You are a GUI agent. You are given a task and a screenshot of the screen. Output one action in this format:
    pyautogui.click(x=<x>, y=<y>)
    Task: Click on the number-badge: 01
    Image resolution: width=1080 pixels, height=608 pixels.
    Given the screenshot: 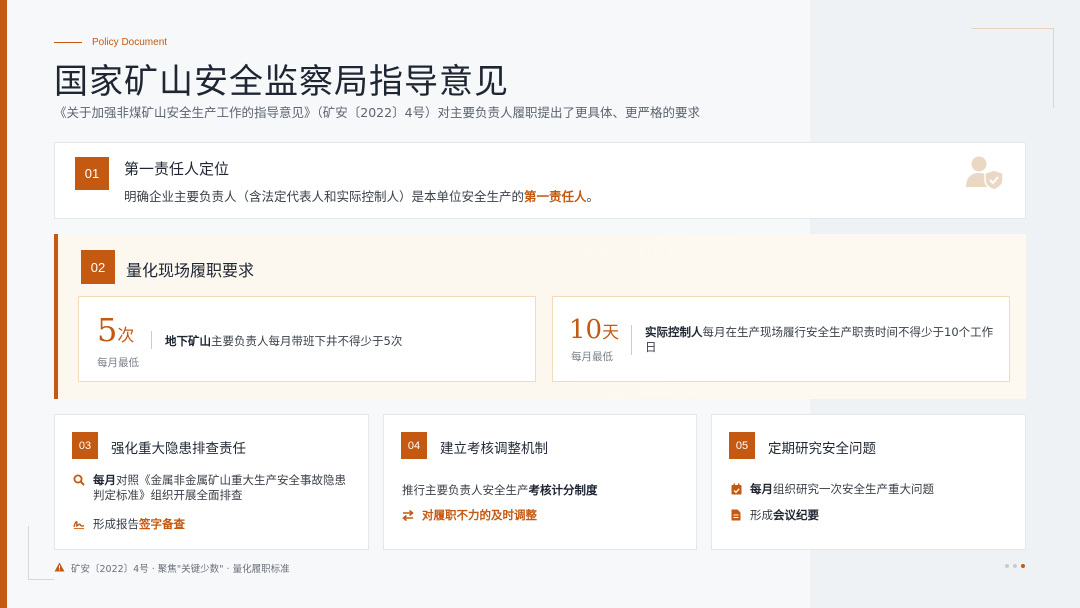 What is the action you would take?
    pyautogui.click(x=92, y=173)
    